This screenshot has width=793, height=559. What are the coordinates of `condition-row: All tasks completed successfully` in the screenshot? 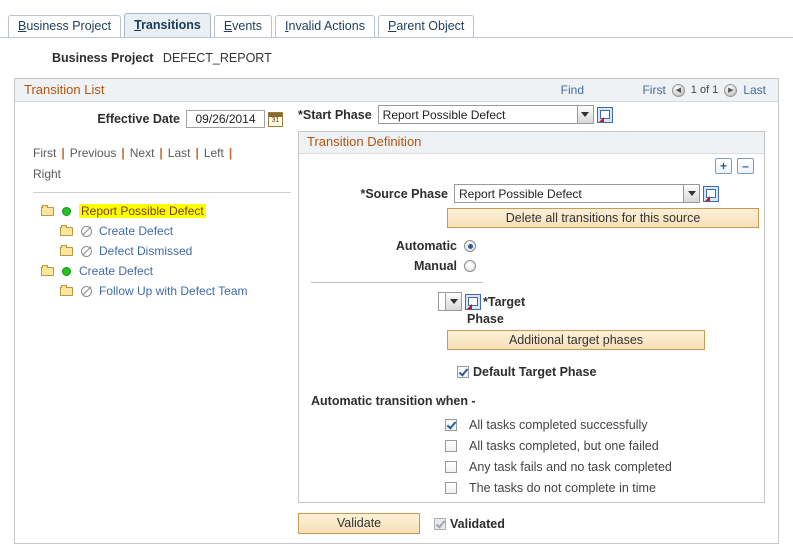 It's located at (558, 424).